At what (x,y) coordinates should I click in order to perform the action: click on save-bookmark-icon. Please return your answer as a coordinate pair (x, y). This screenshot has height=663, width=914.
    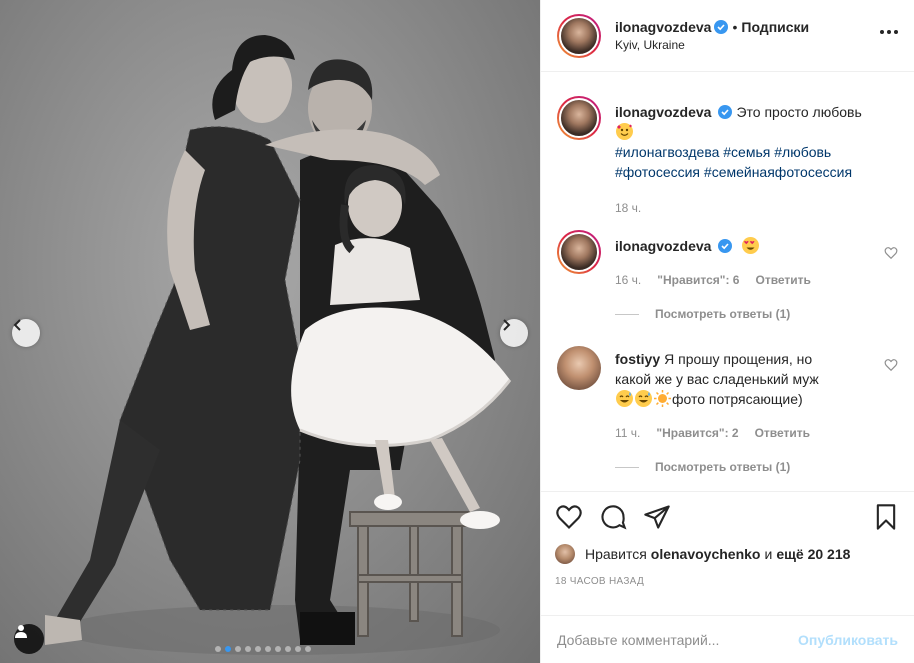
    Looking at the image, I should click on (886, 517).